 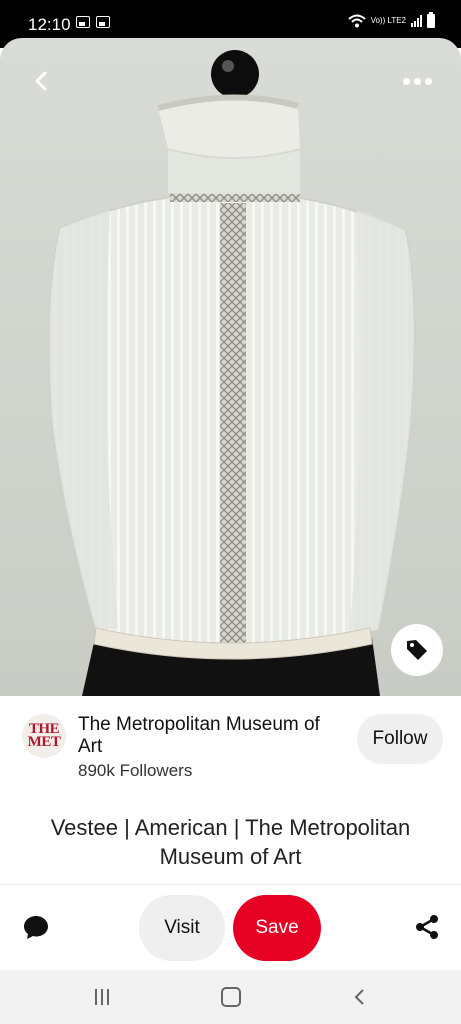 I want to click on save-button: Save, so click(x=277, y=928).